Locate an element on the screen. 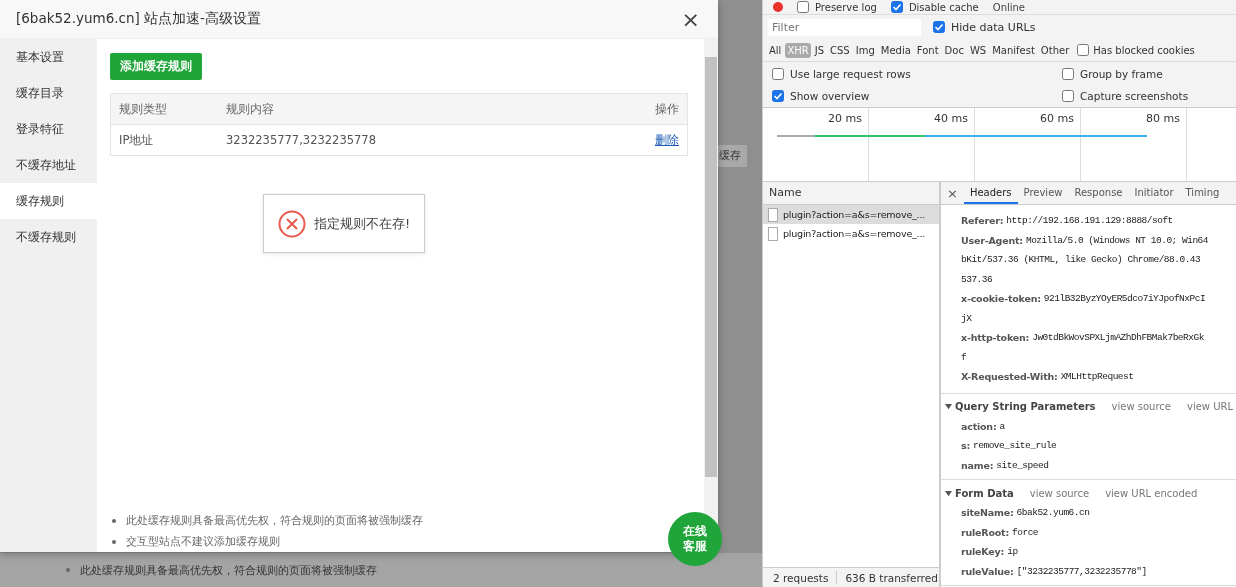  param-value: remove_site_rule is located at coordinates (1015, 446).